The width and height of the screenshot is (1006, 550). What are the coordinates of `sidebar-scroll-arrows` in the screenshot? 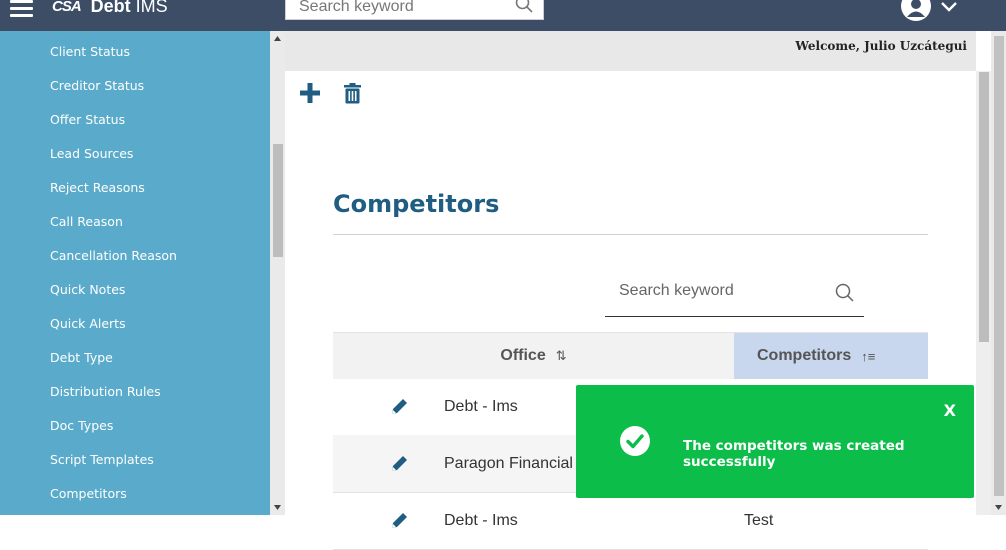 It's located at (277, 273).